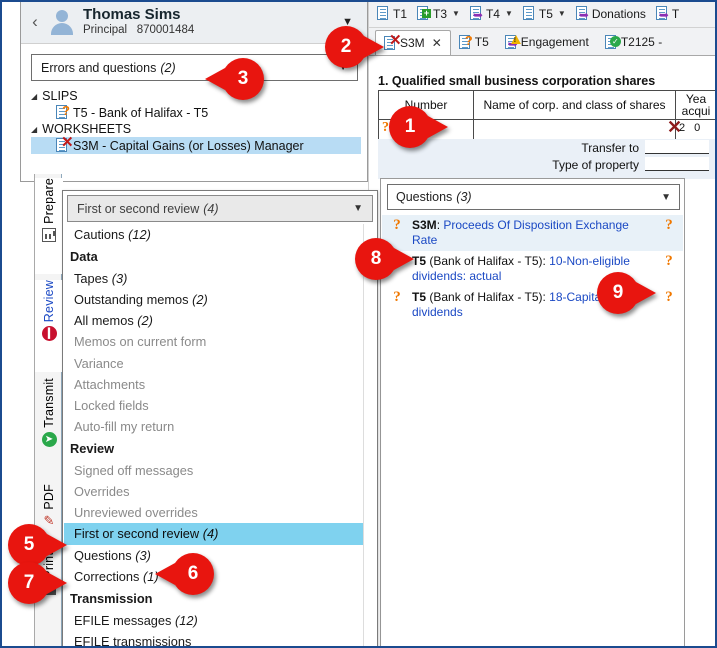 This screenshot has height=648, width=717. I want to click on question-separator: (Bank of Halifax - T5):, so click(488, 261).